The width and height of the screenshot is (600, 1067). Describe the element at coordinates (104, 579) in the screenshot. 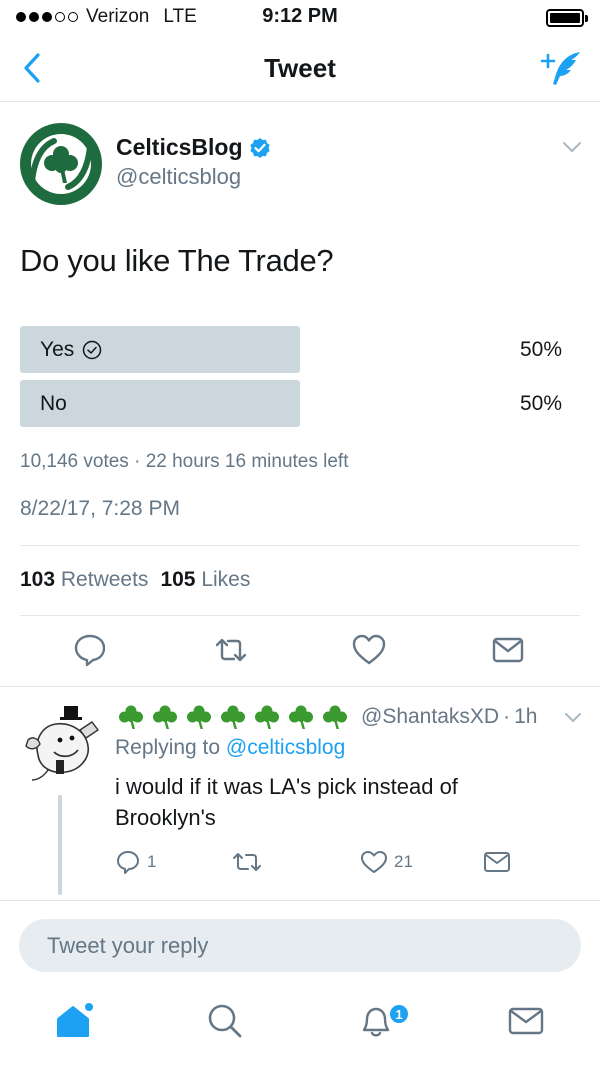

I see `retweets-label: Retweets` at that location.